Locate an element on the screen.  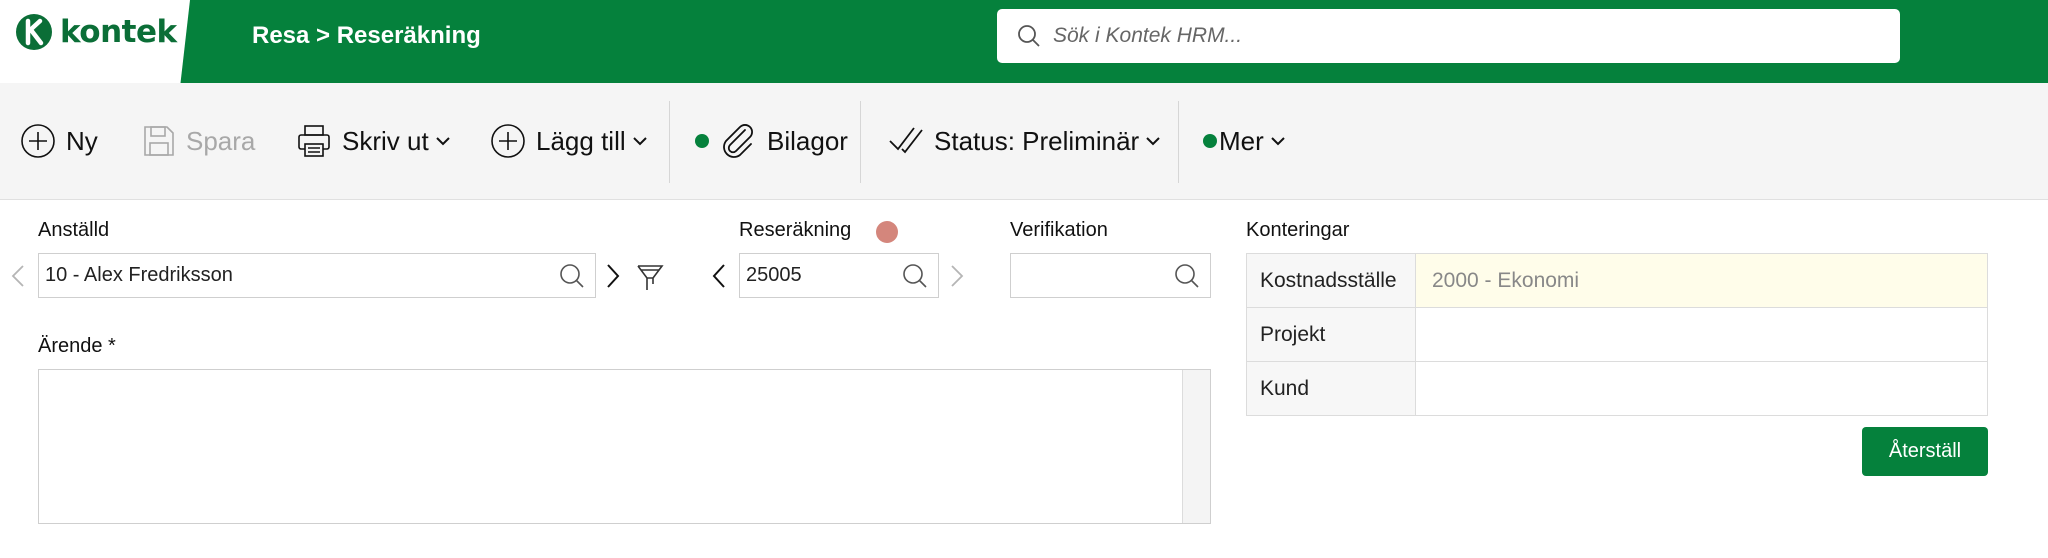
more-indicator-dot is located at coordinates (1210, 141).